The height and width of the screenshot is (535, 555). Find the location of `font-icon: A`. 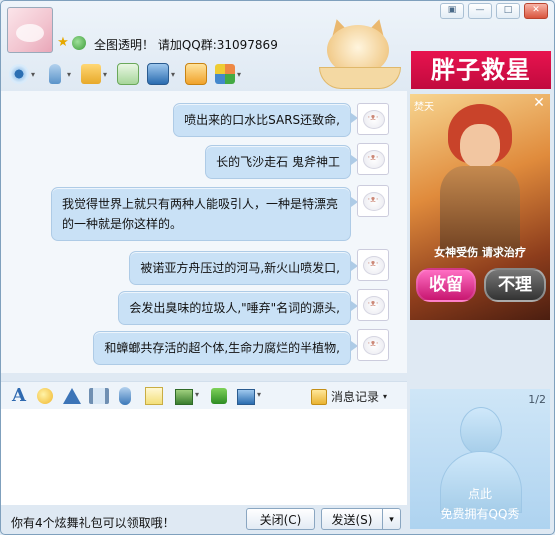

font-icon: A is located at coordinates (19, 396).